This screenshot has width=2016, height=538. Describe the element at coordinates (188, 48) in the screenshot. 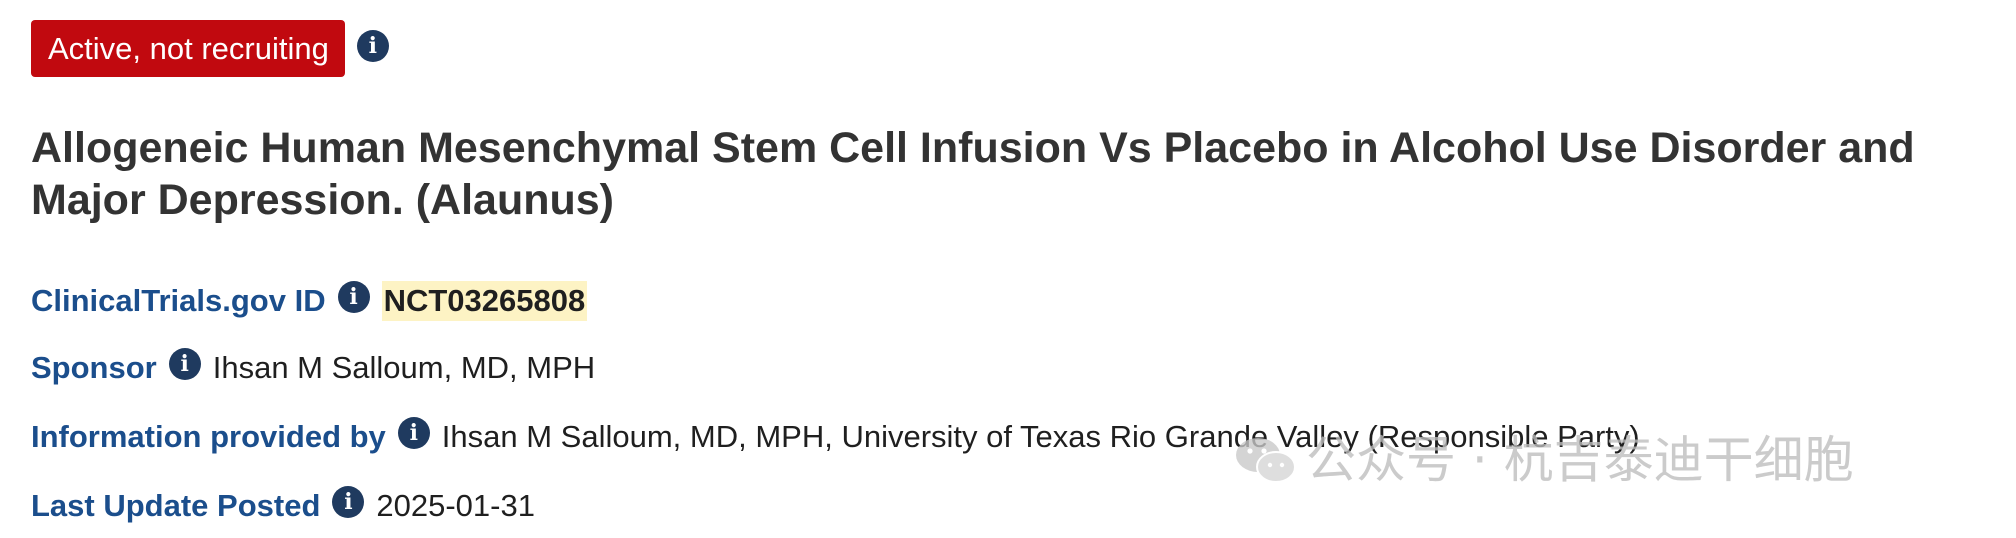

I see `status-badge: Active, not recruiting` at that location.